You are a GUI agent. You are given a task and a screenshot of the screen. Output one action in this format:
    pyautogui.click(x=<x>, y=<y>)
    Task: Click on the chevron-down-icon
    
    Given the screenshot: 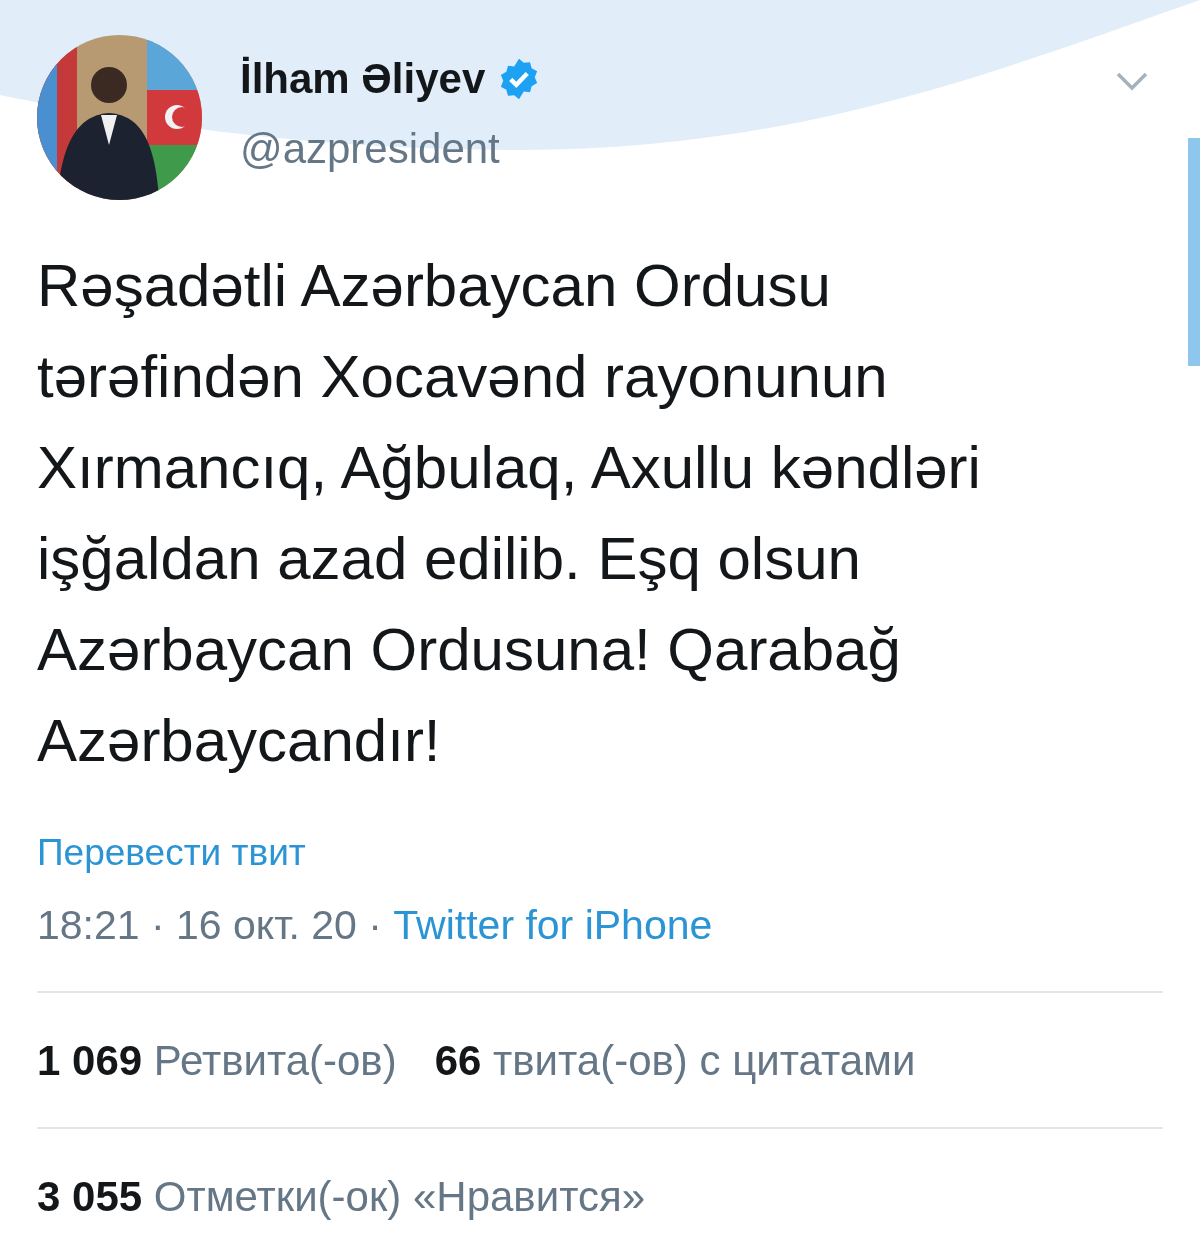 What is the action you would take?
    pyautogui.click(x=1132, y=81)
    